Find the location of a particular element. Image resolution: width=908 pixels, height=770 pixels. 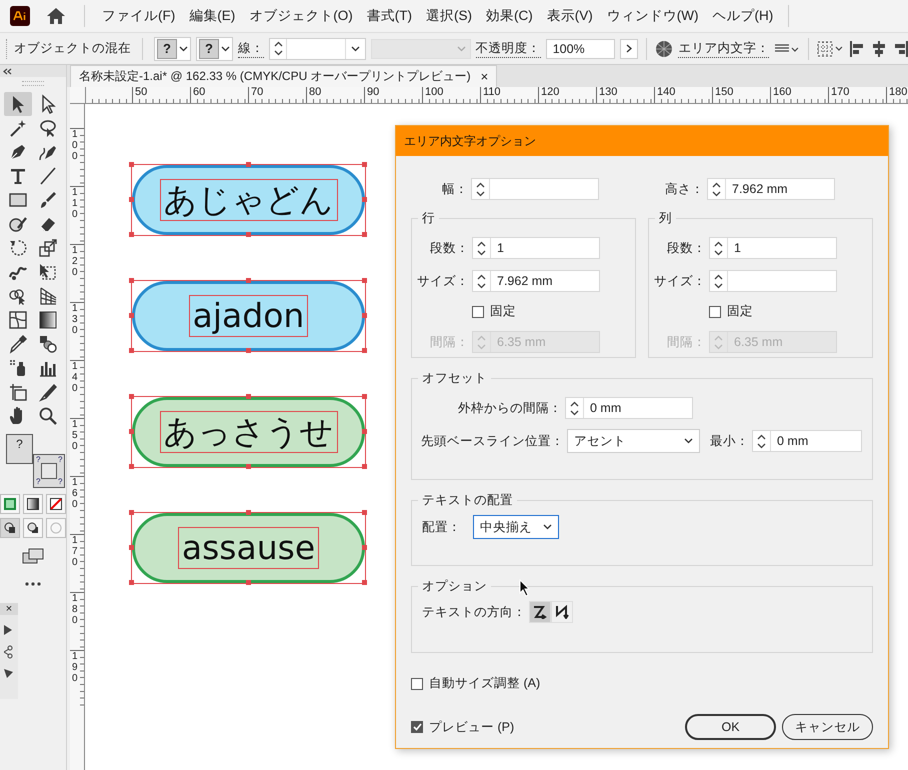

shape-text: あじゃどん is located at coordinates (249, 200).